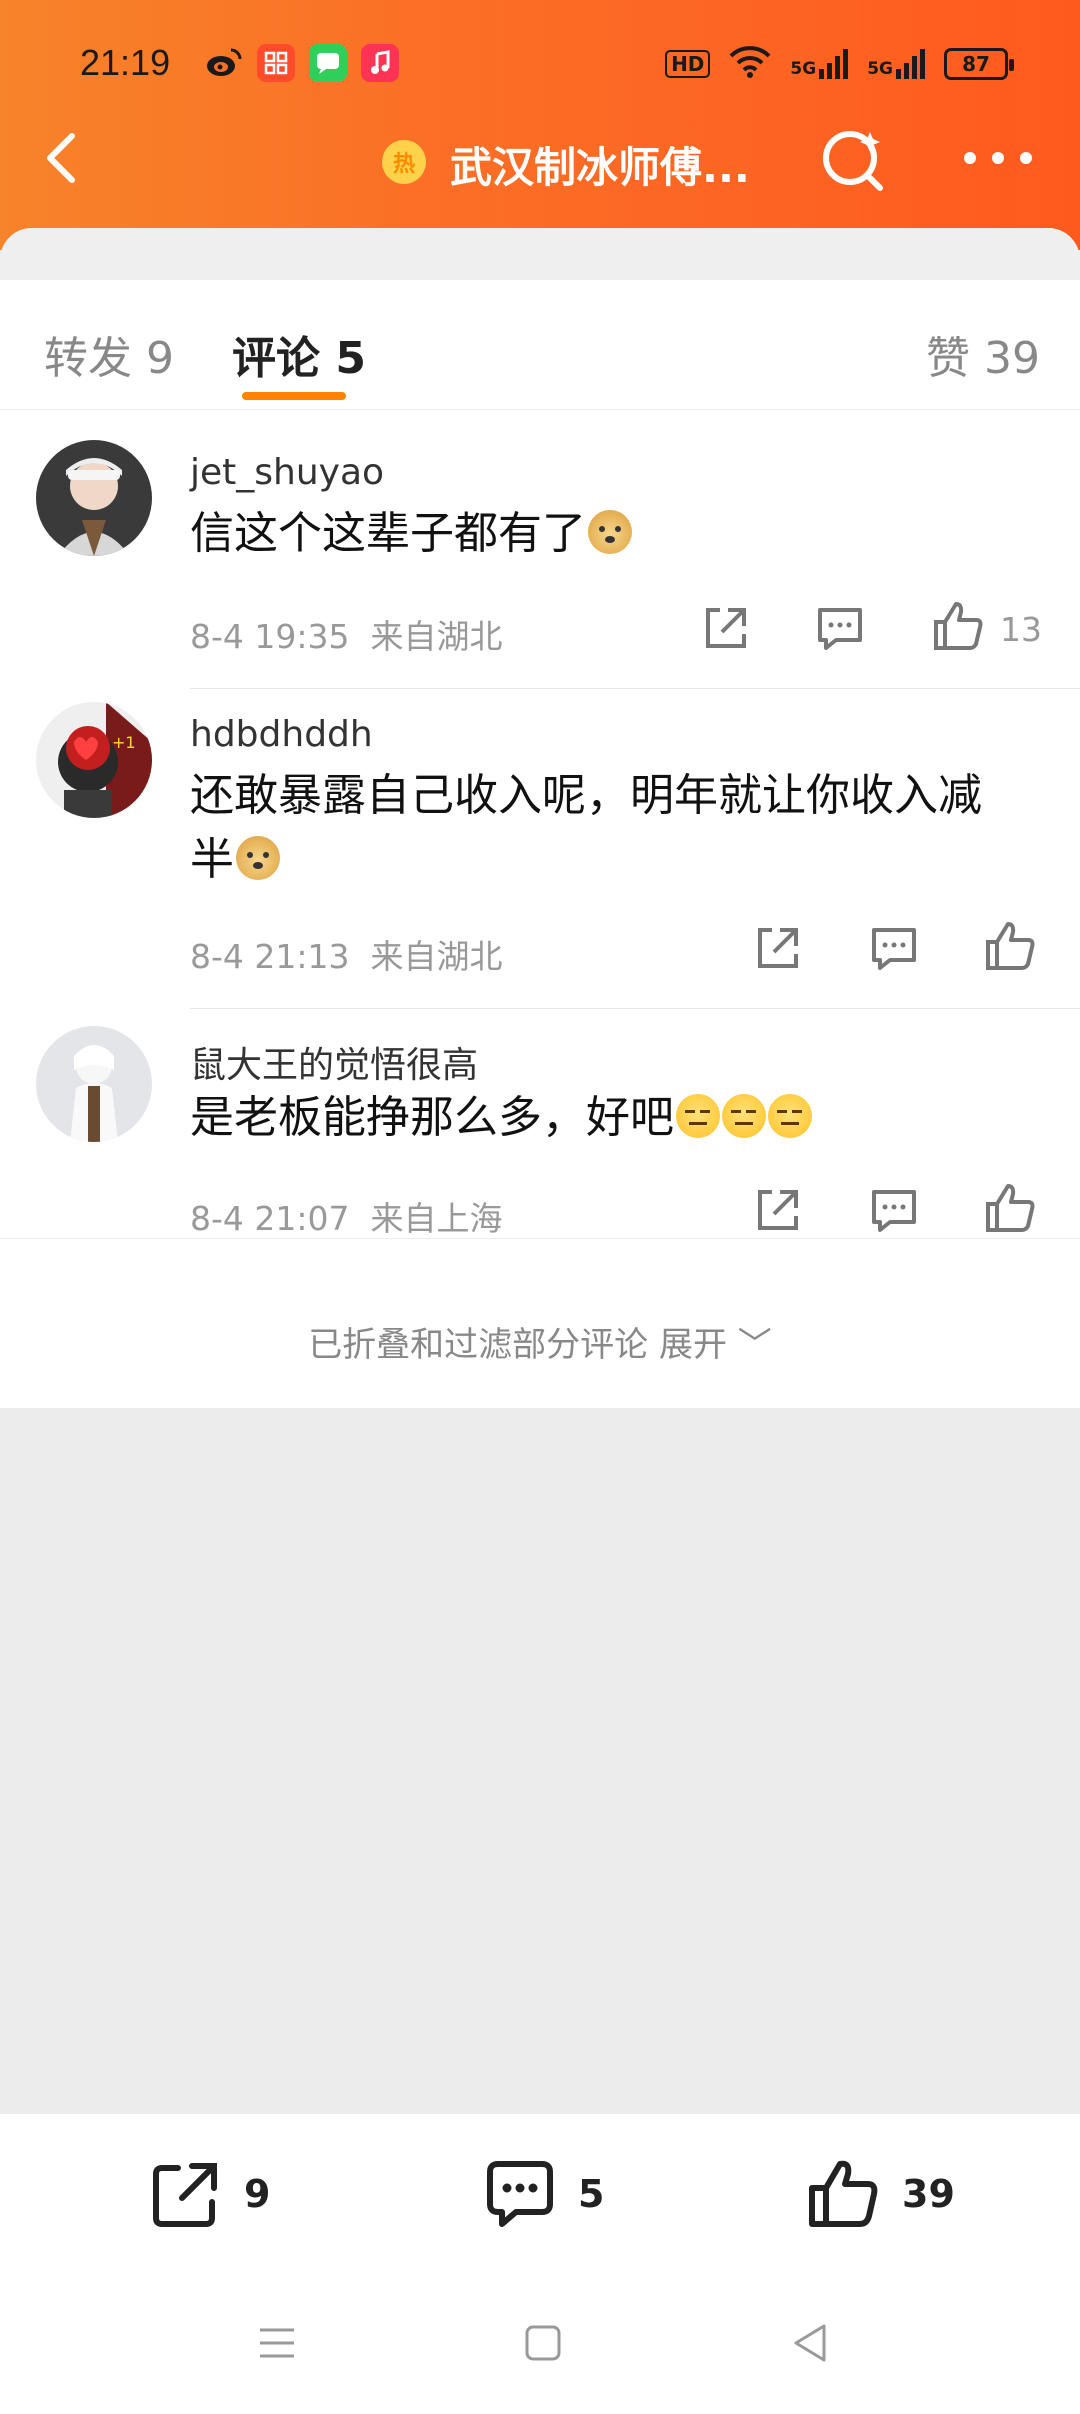 Image resolution: width=1080 pixels, height=2414 pixels. Describe the element at coordinates (334, 1062) in the screenshot. I see `comment-username: 鼠大王的觉悟很高` at that location.